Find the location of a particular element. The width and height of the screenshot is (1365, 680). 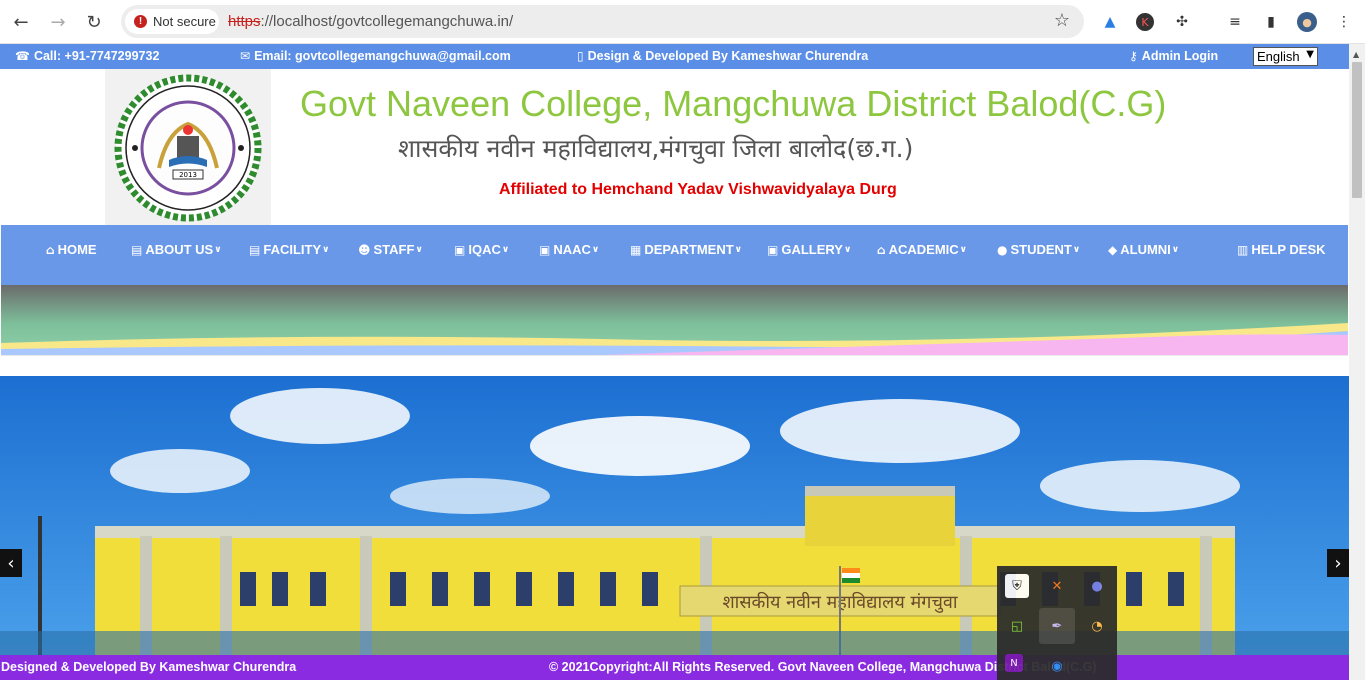

chevron-left-icon: ‹ is located at coordinates (11, 563).